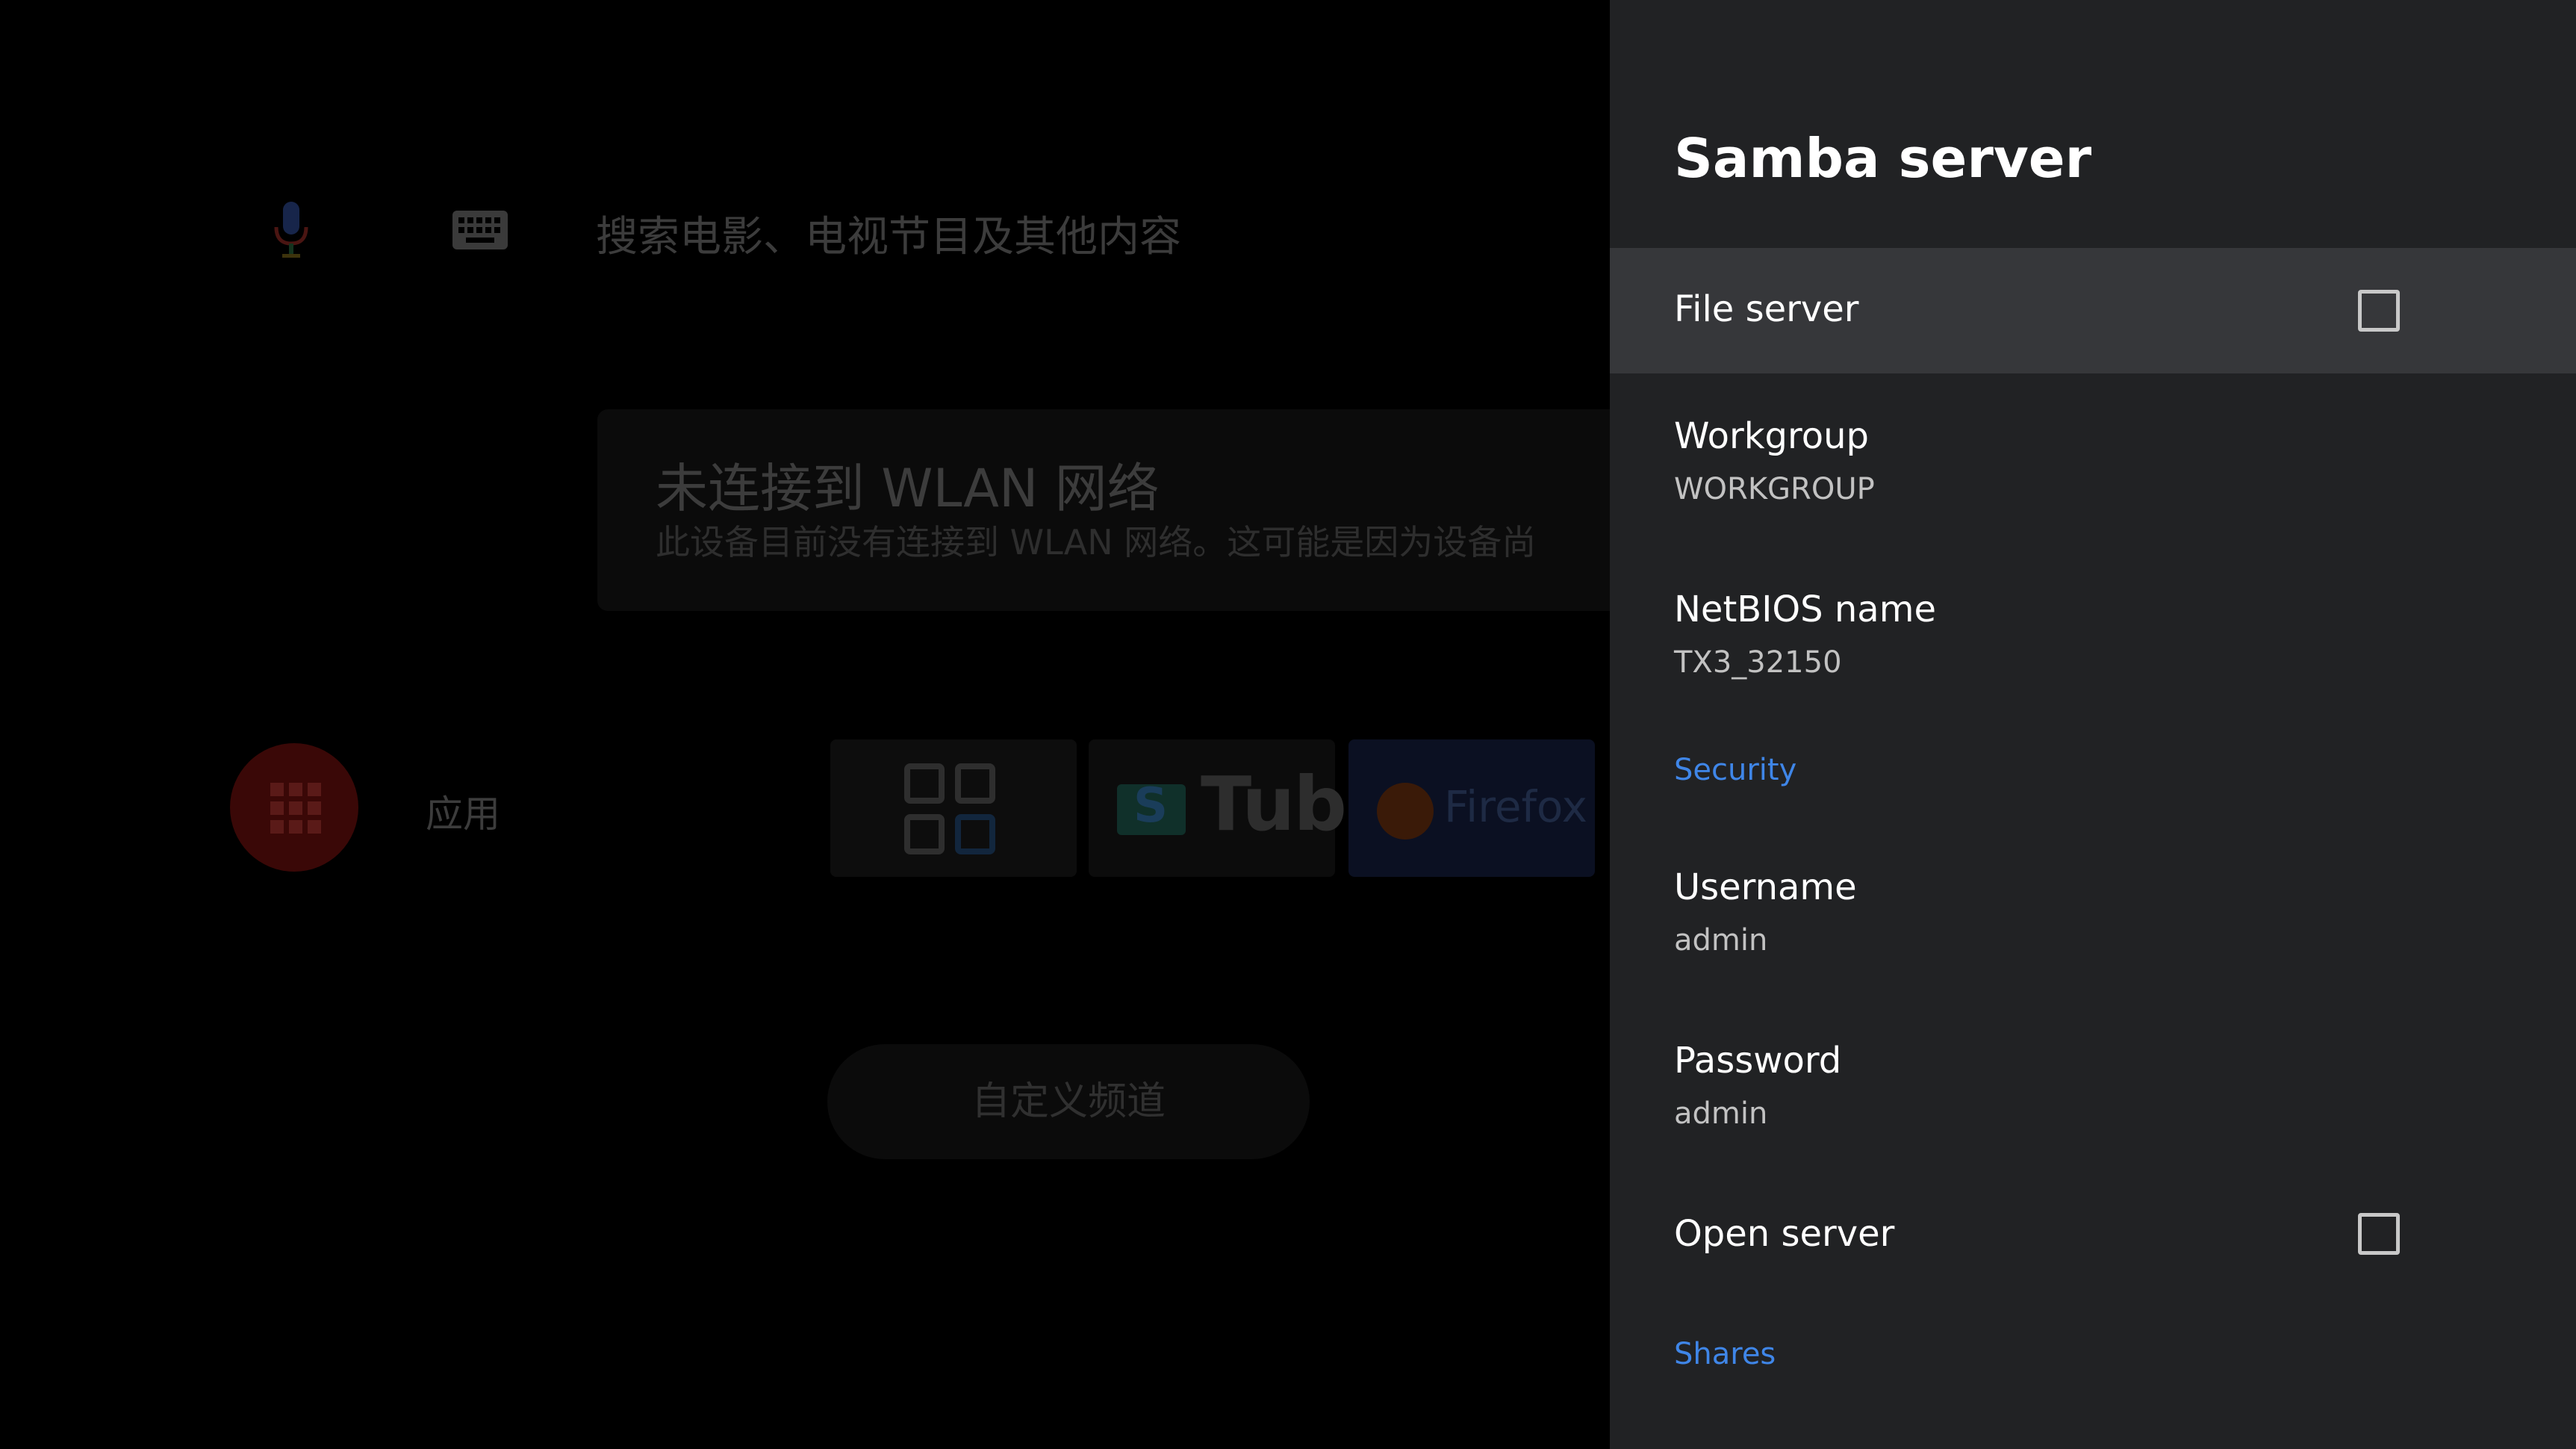 This screenshot has width=2576, height=1449. I want to click on wifi-notice-description: 此设备目前没有连接到 WLAN 网络。这可能是因为设备尚, so click(1096, 542).